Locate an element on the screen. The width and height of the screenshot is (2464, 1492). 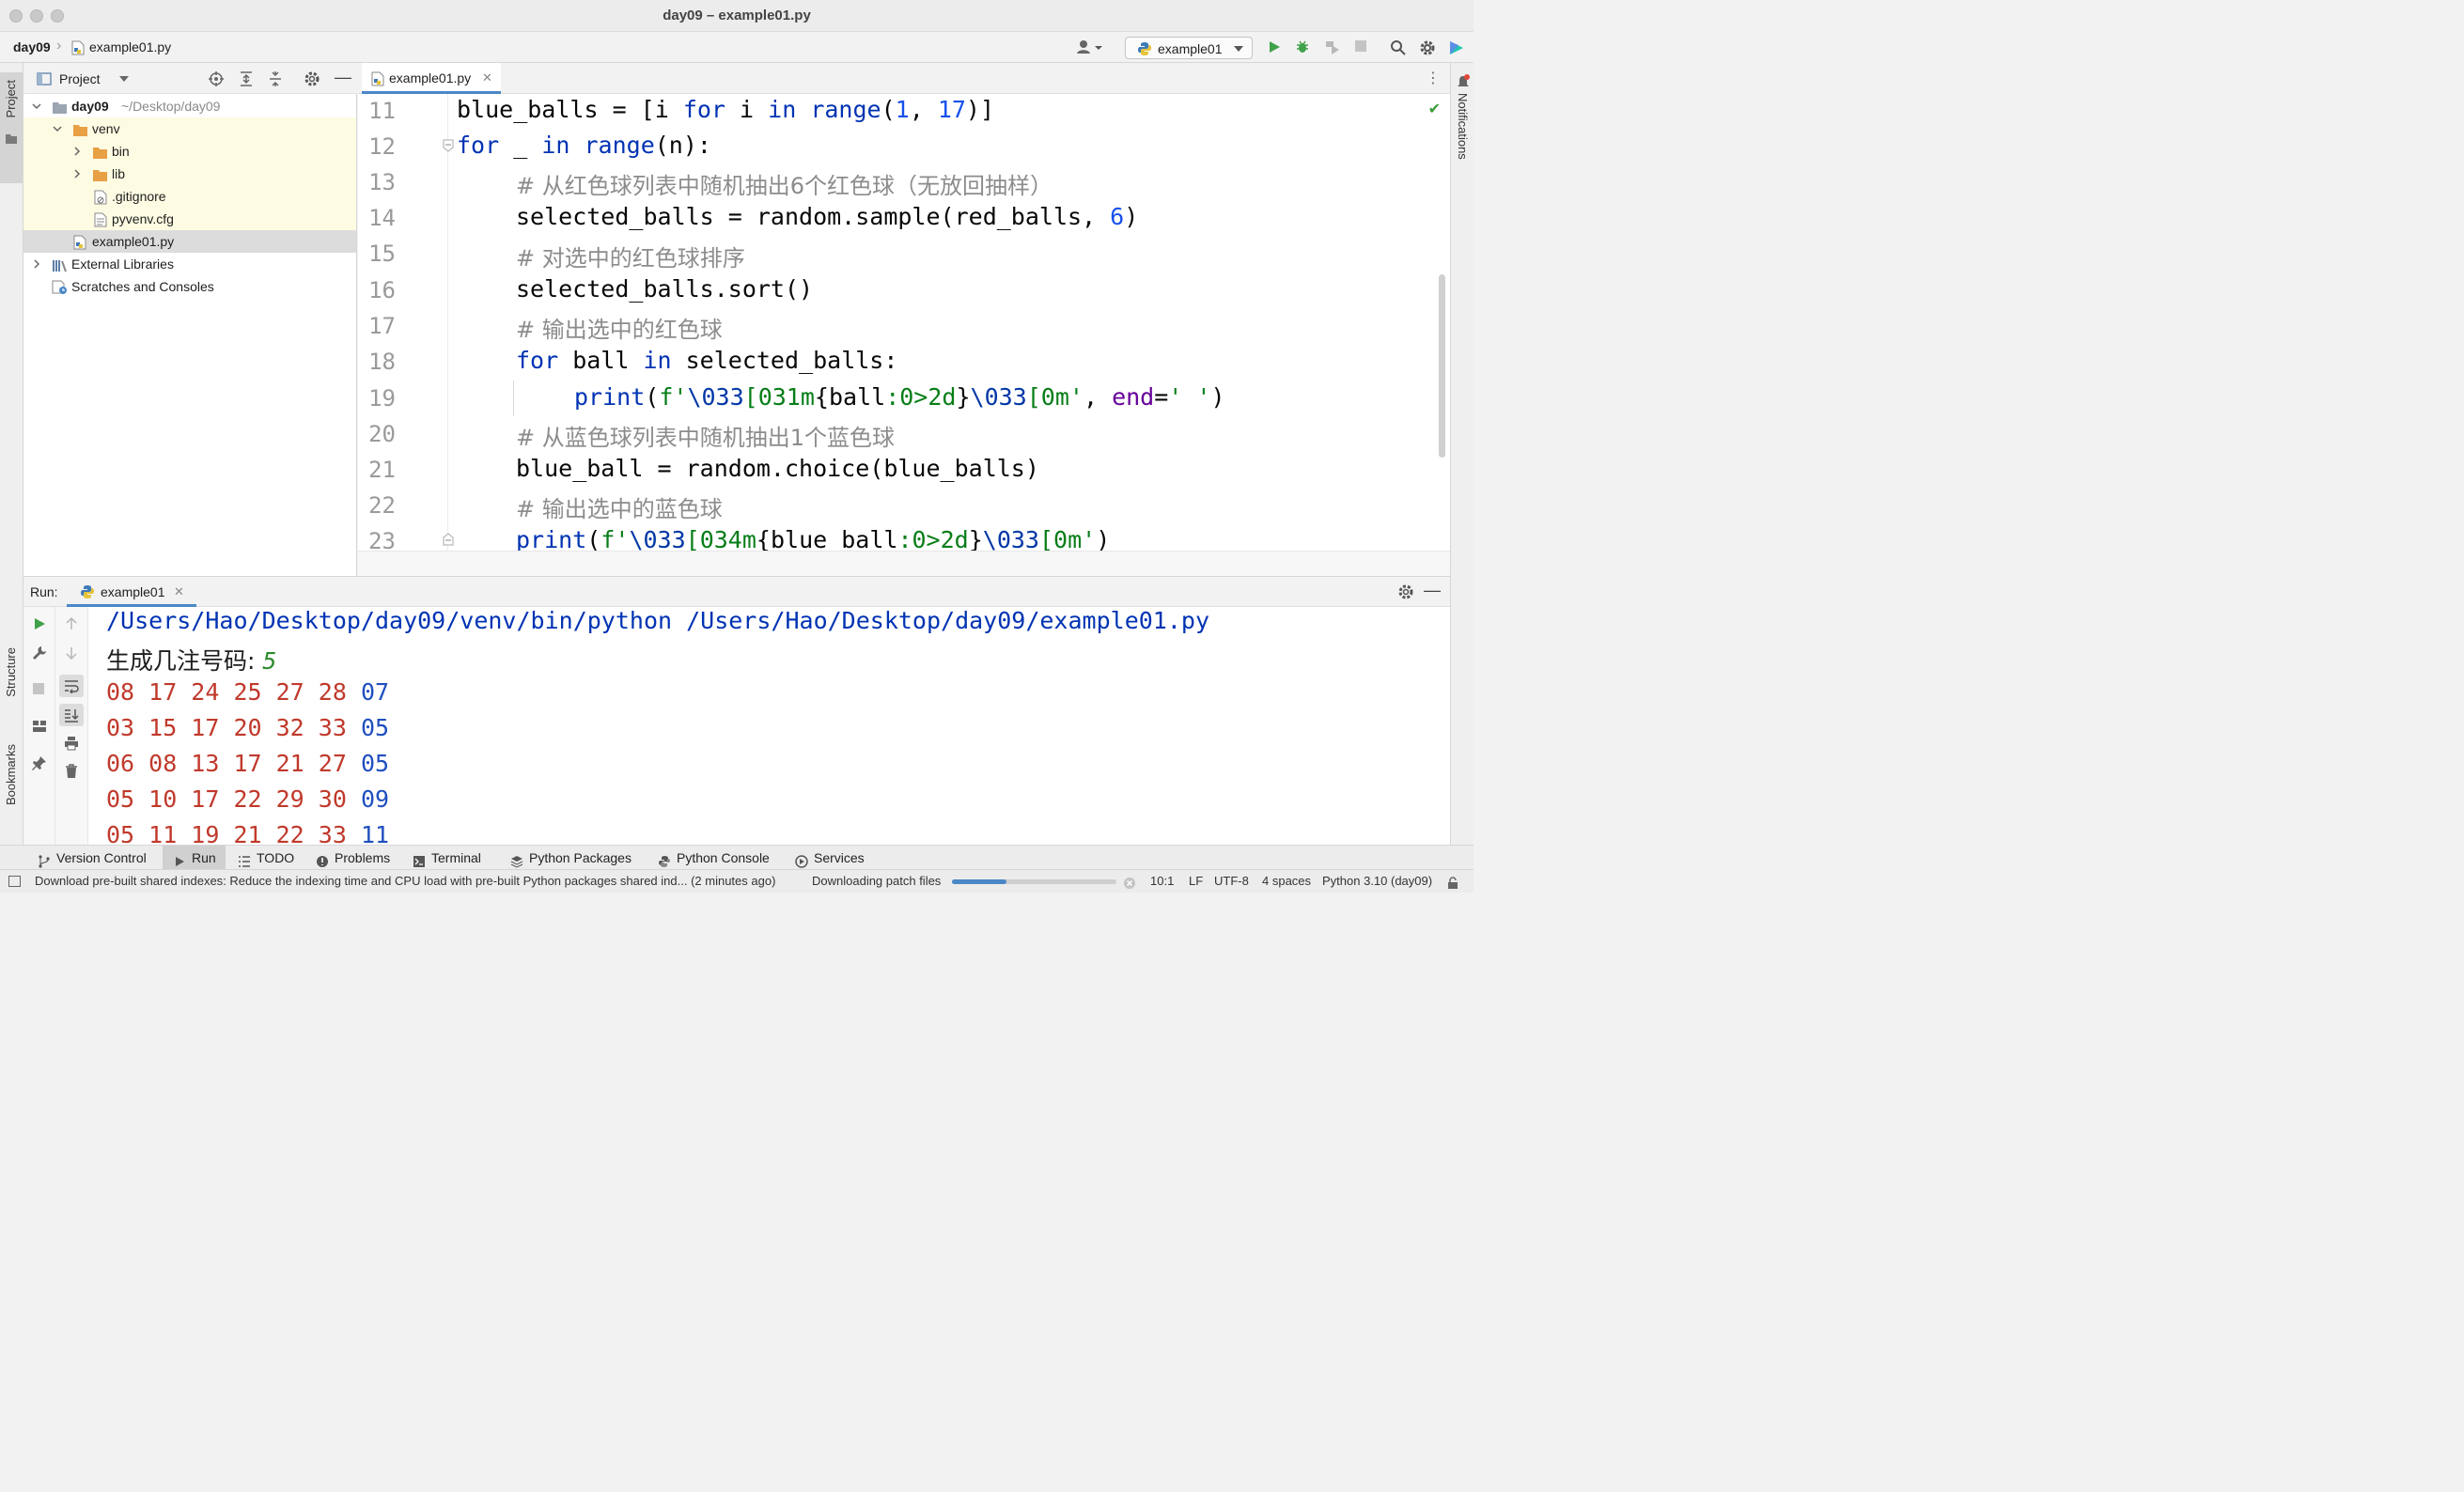
expand-all-icon is located at coordinates (246, 80).